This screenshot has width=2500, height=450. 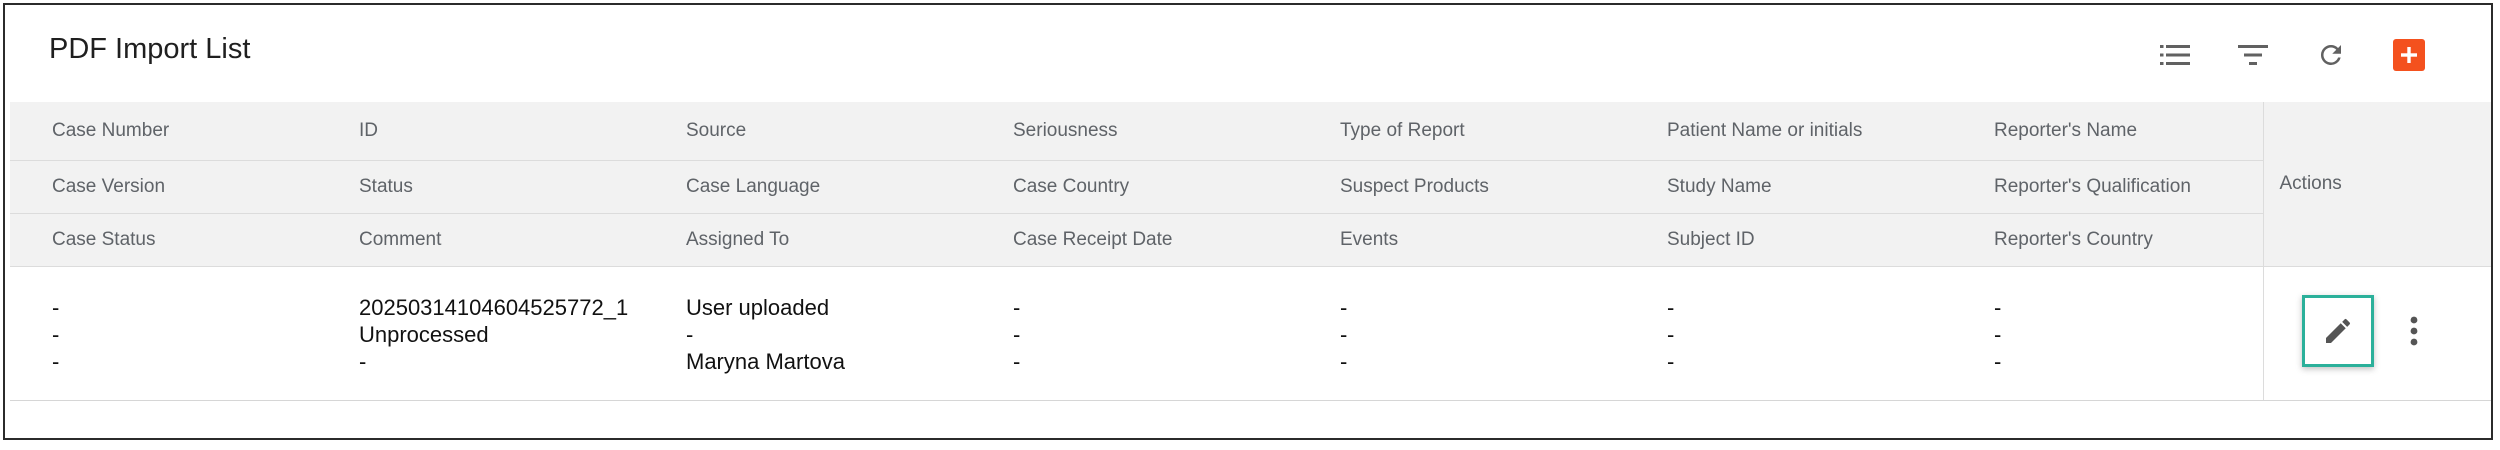 What do you see at coordinates (1344, 307) in the screenshot?
I see `type-of-report-value: -` at bounding box center [1344, 307].